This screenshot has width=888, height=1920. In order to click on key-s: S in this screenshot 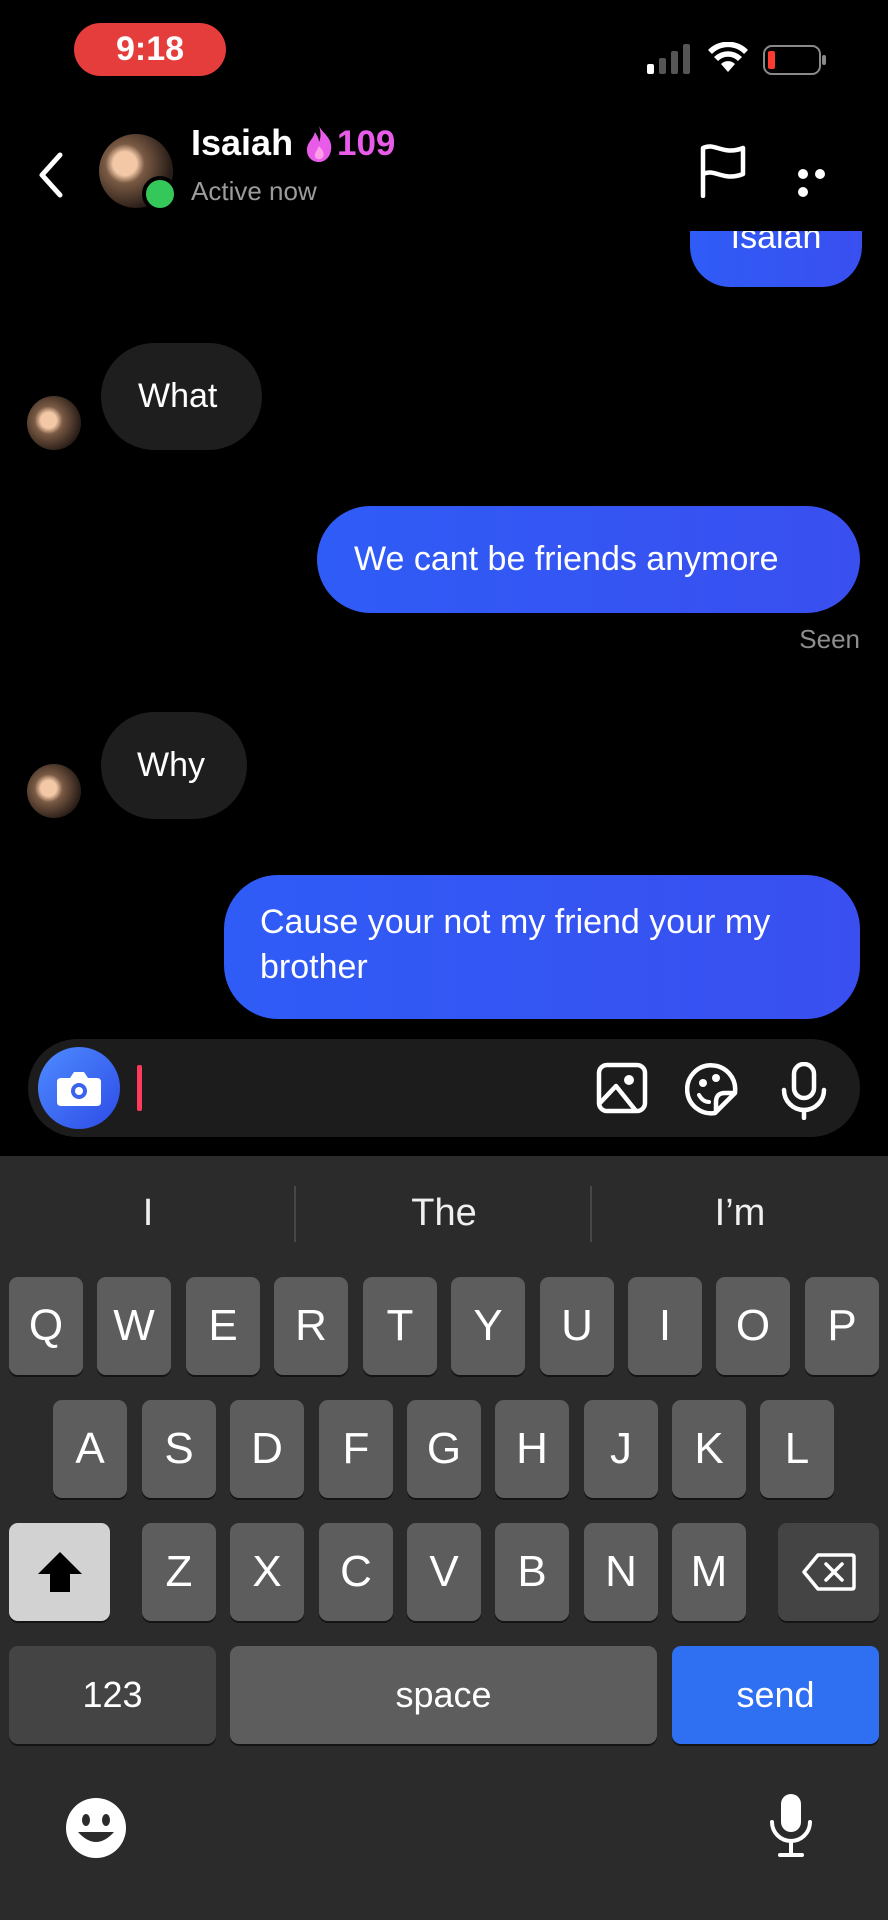, I will do `click(179, 1449)`.